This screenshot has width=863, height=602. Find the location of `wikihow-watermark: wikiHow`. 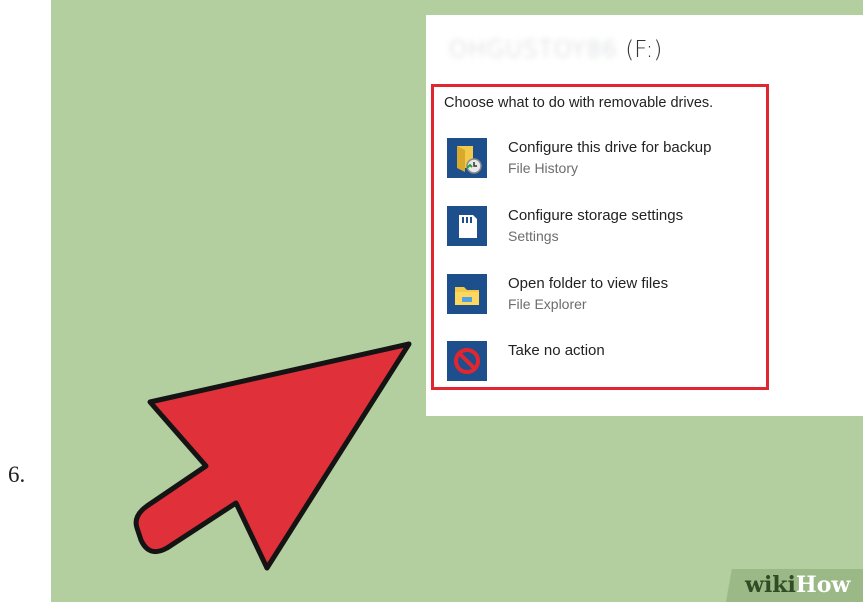

wikihow-watermark: wikiHow is located at coordinates (788, 585).